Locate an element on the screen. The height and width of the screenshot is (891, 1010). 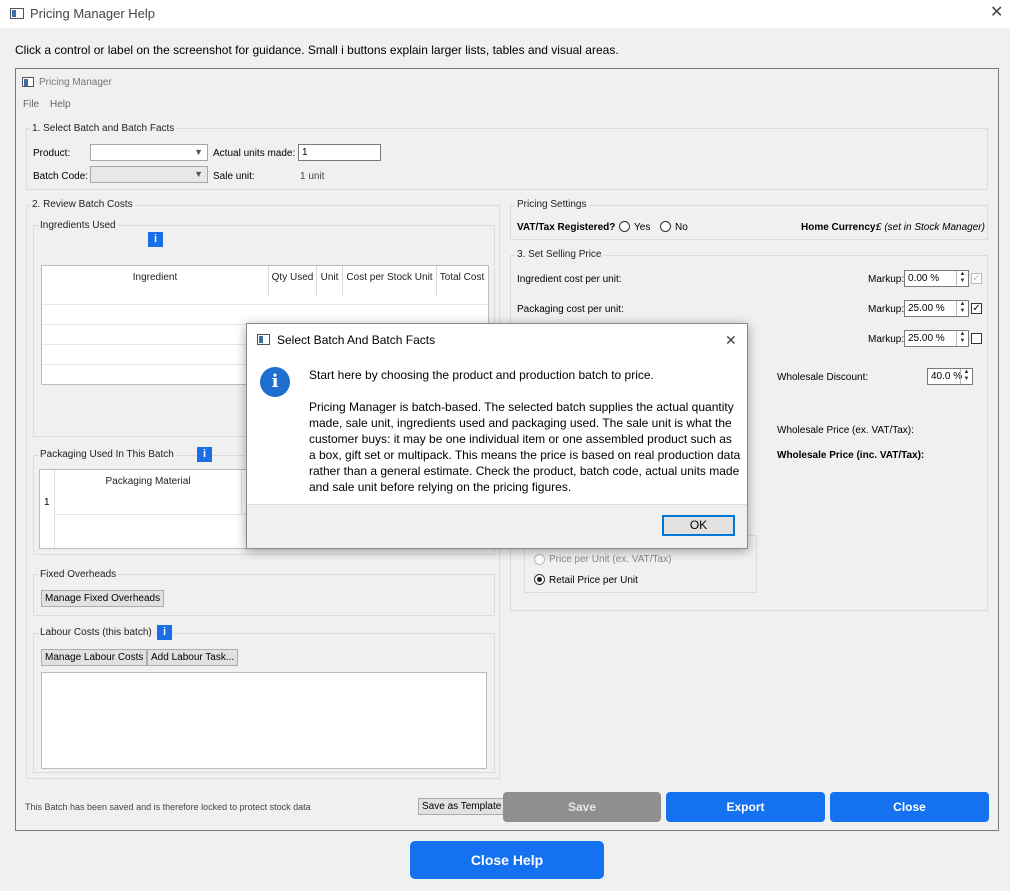
markup-other-checkbox is located at coordinates (976, 338).